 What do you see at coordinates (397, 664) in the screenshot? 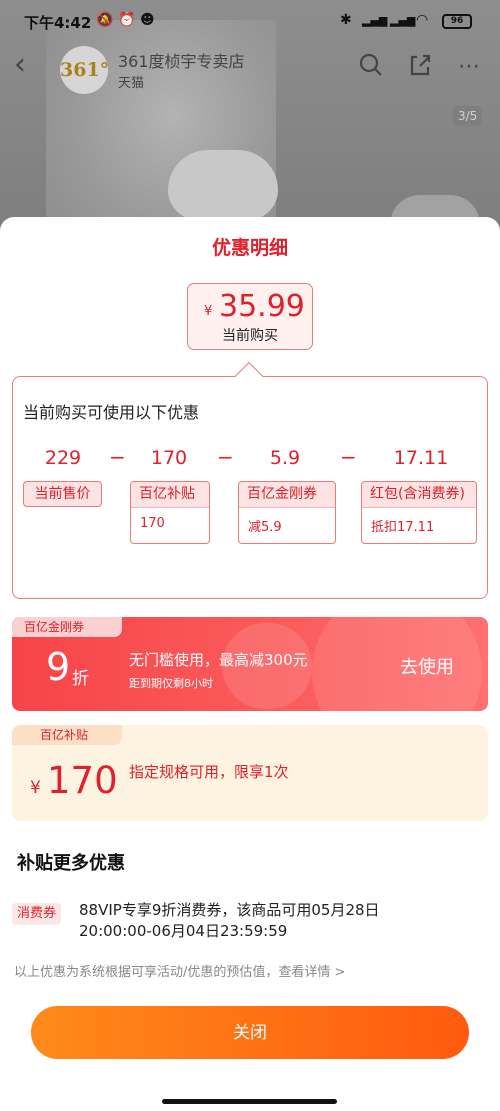
I see `coupon-decoration` at bounding box center [397, 664].